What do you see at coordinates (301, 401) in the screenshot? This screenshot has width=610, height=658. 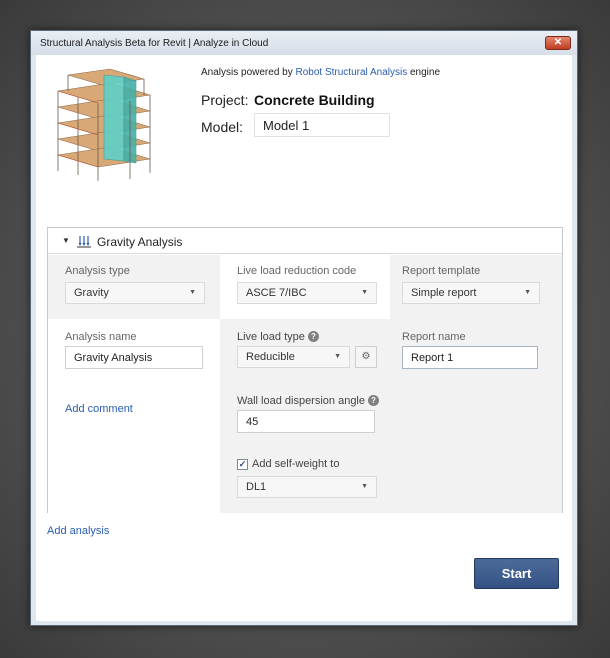 I see `wall-angle-text: Wall load dispersion angle` at bounding box center [301, 401].